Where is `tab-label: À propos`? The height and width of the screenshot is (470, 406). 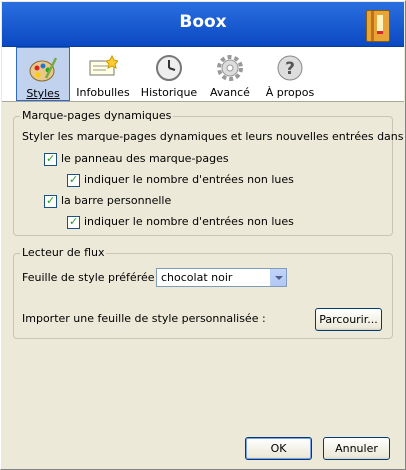 tab-label: À propos is located at coordinates (290, 92).